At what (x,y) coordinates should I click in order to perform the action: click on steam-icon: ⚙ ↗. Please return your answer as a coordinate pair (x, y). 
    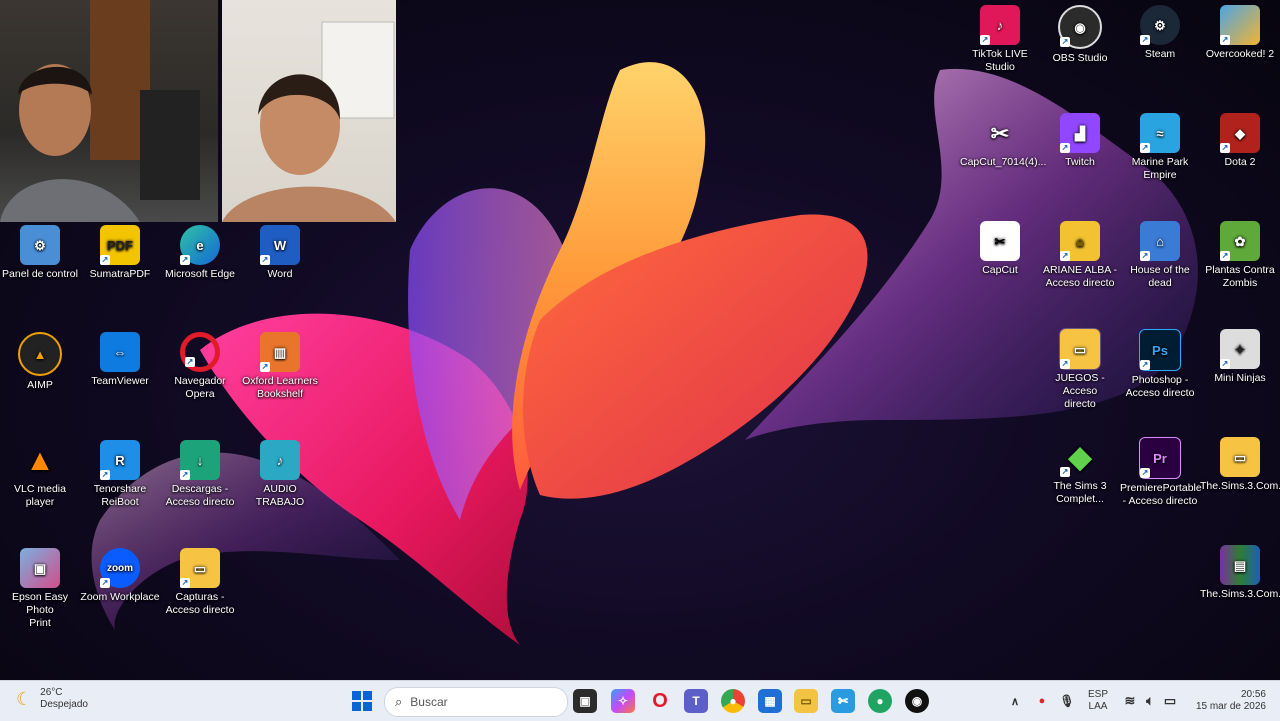
    Looking at the image, I should click on (1160, 25).